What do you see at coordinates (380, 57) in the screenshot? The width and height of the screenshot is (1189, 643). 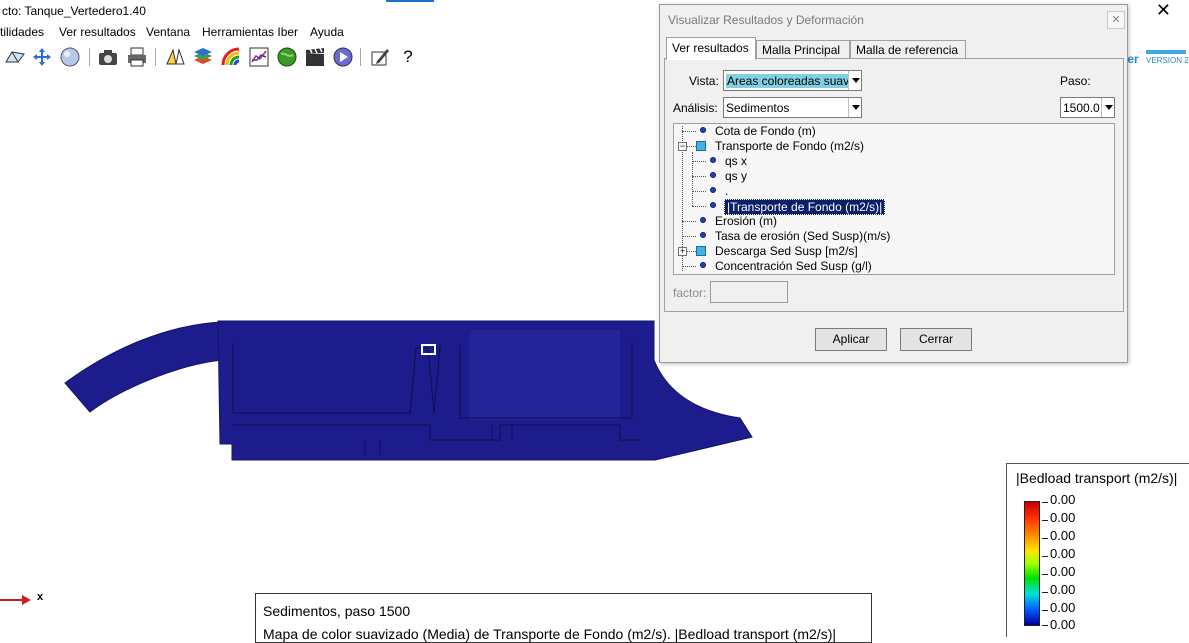 I see `edit-icon` at bounding box center [380, 57].